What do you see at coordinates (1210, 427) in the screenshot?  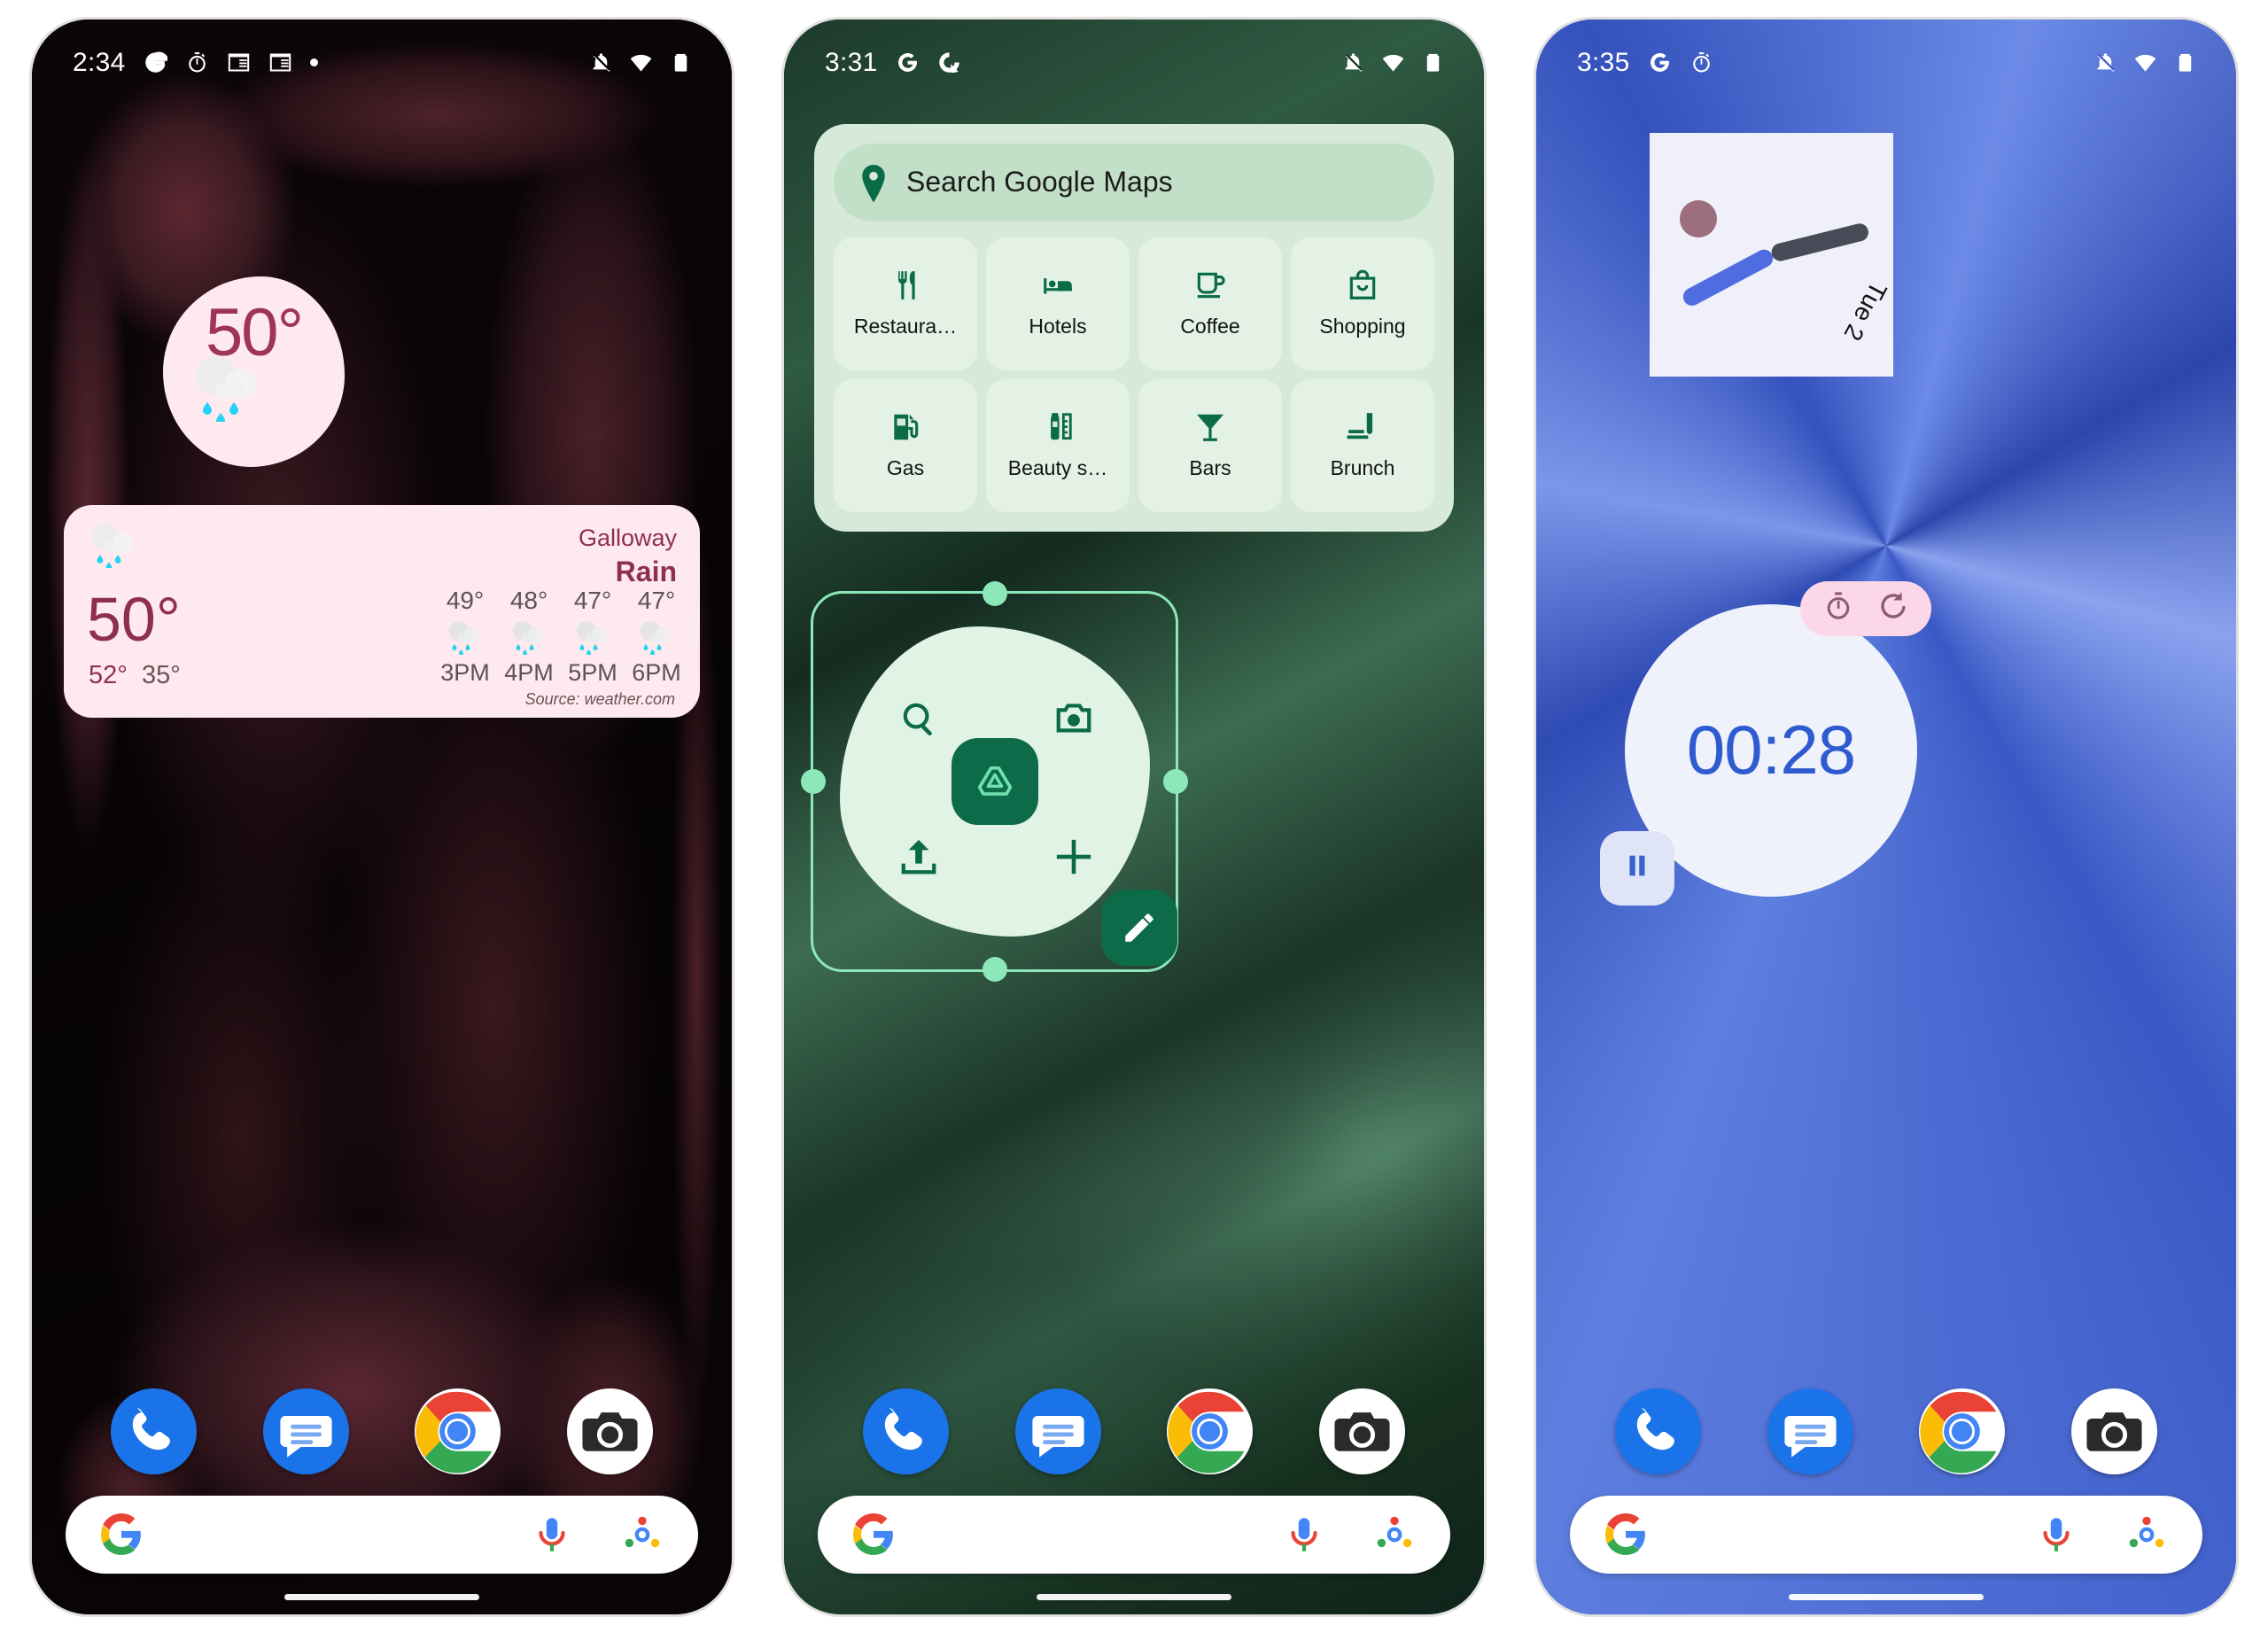 I see `cocktail-glass-icon` at bounding box center [1210, 427].